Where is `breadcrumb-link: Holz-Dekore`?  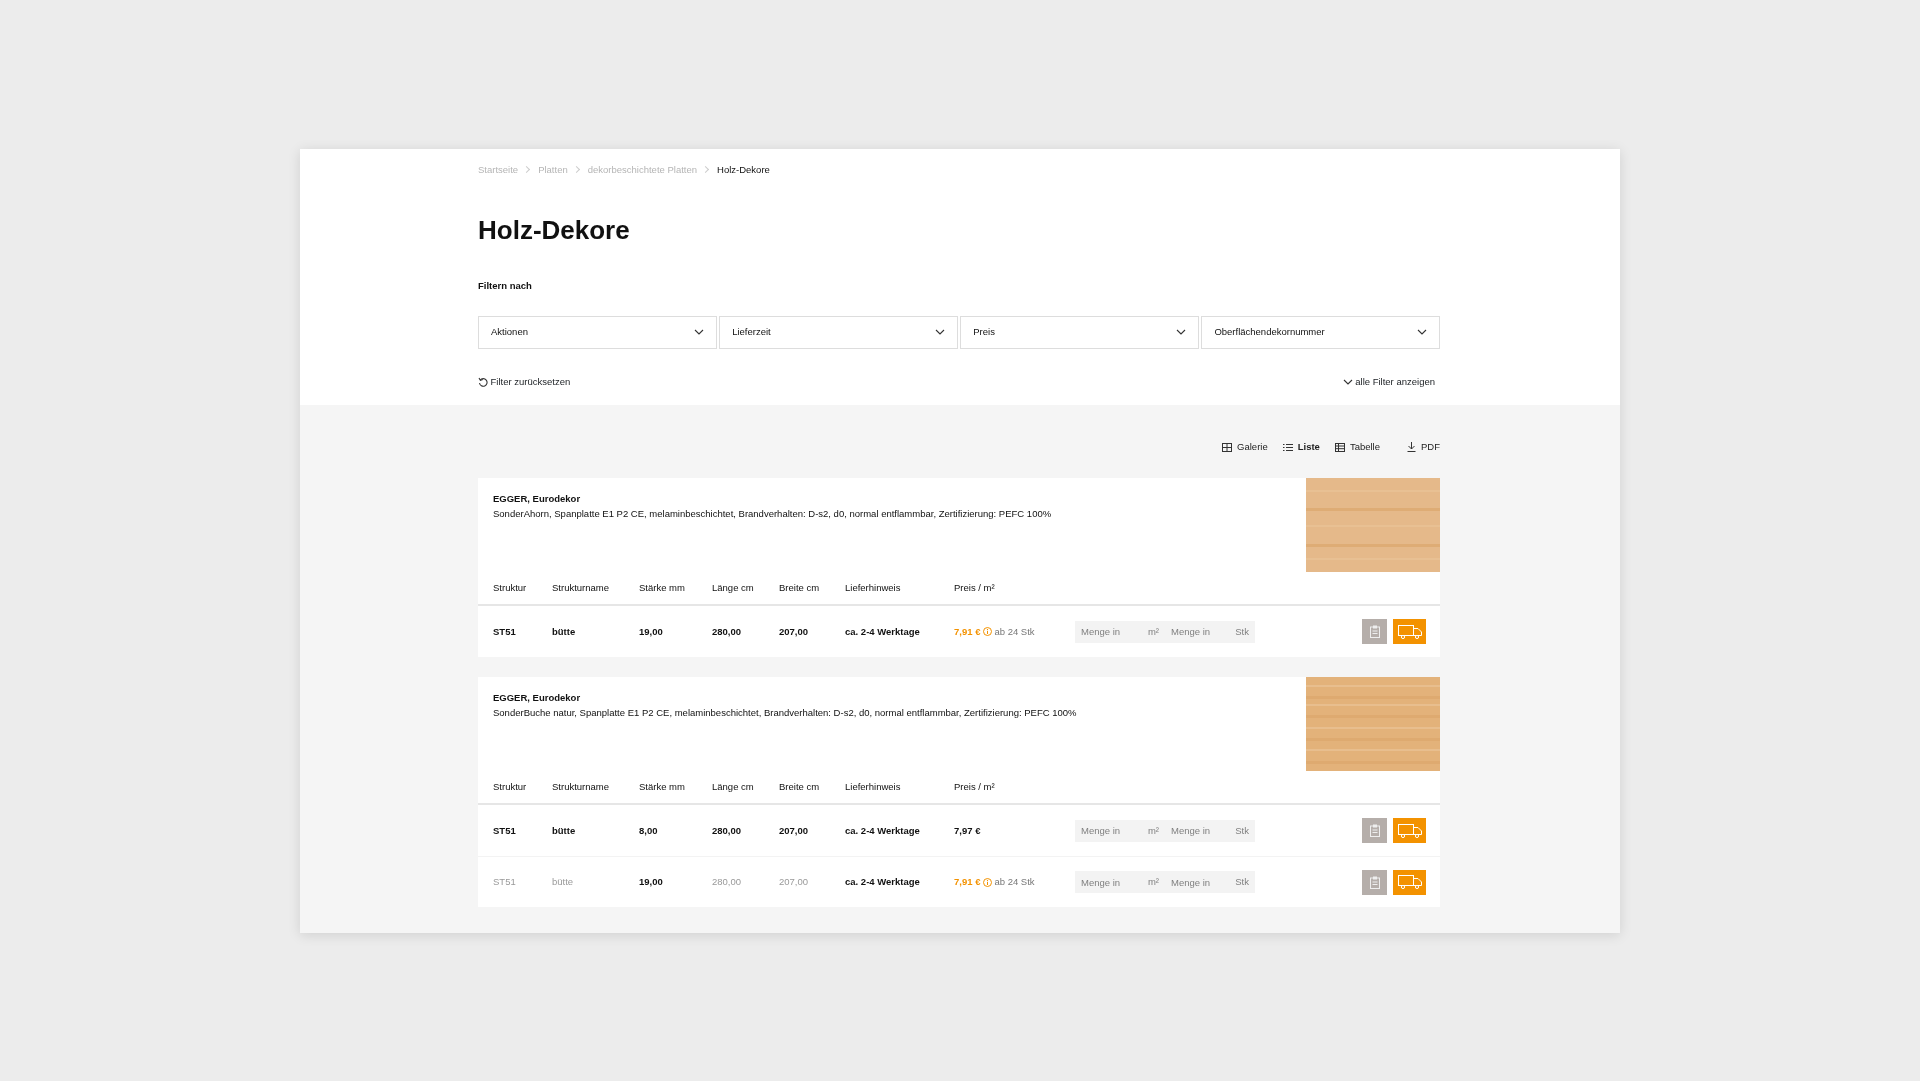
breadcrumb-link: Holz-Dekore is located at coordinates (743, 170).